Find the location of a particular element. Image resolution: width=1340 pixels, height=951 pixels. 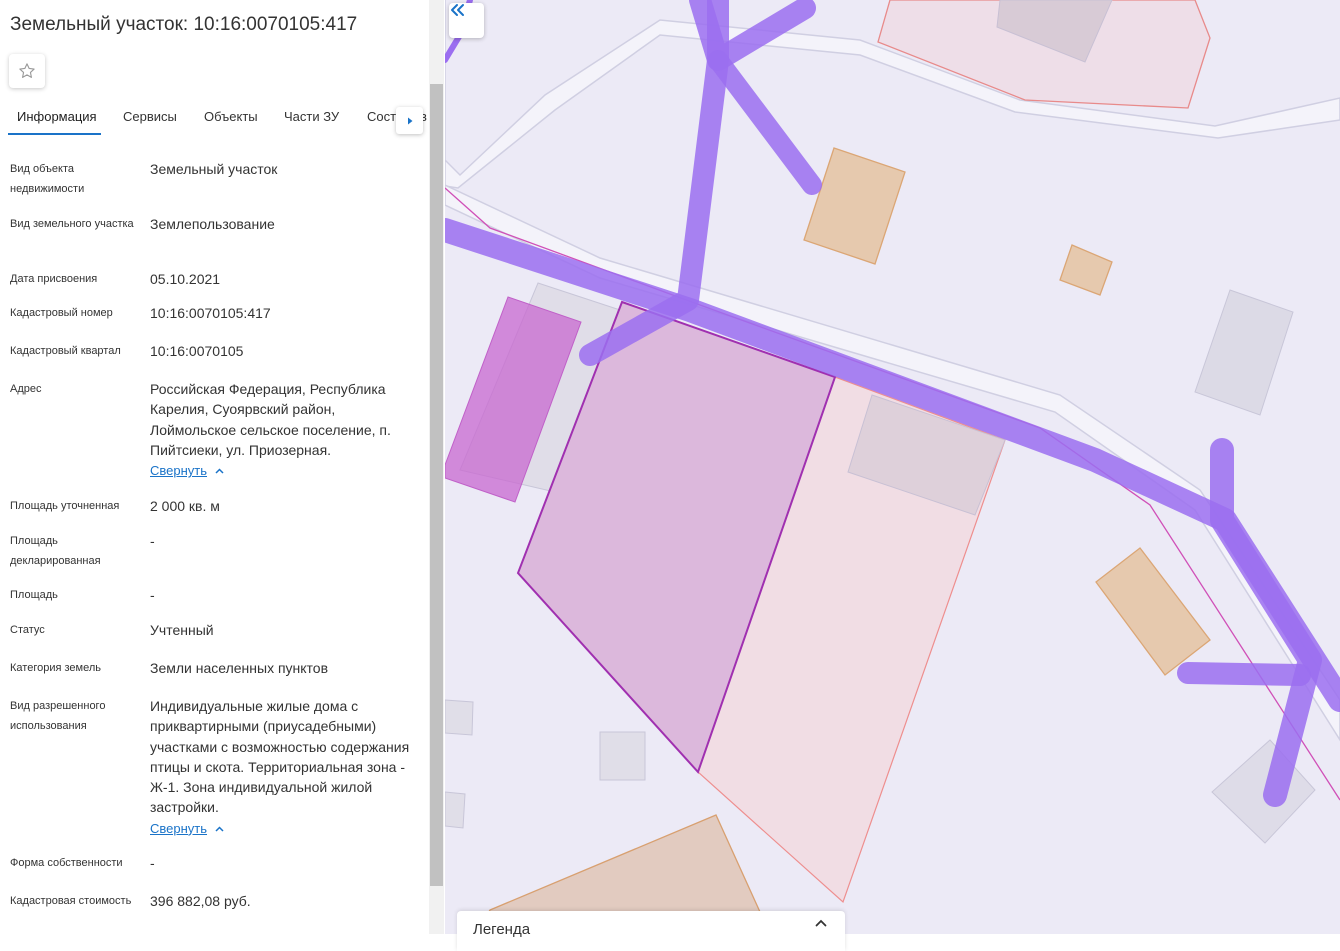

field-label: Вид земельного участка is located at coordinates (72, 224).